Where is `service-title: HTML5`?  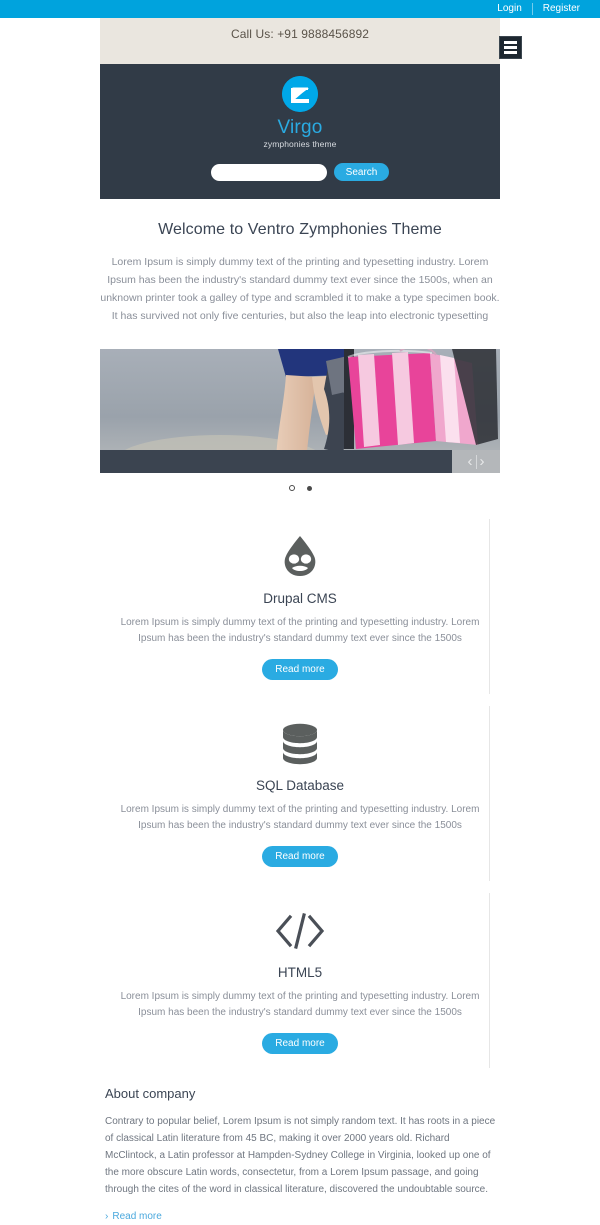
service-title: HTML5 is located at coordinates (300, 972).